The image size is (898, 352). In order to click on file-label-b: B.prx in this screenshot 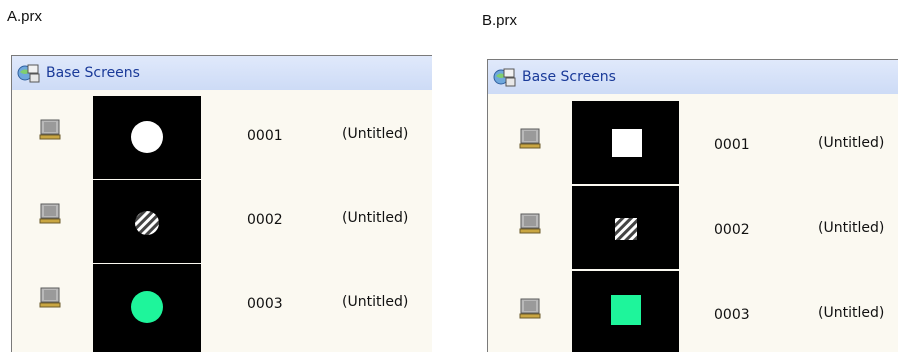, I will do `click(500, 20)`.